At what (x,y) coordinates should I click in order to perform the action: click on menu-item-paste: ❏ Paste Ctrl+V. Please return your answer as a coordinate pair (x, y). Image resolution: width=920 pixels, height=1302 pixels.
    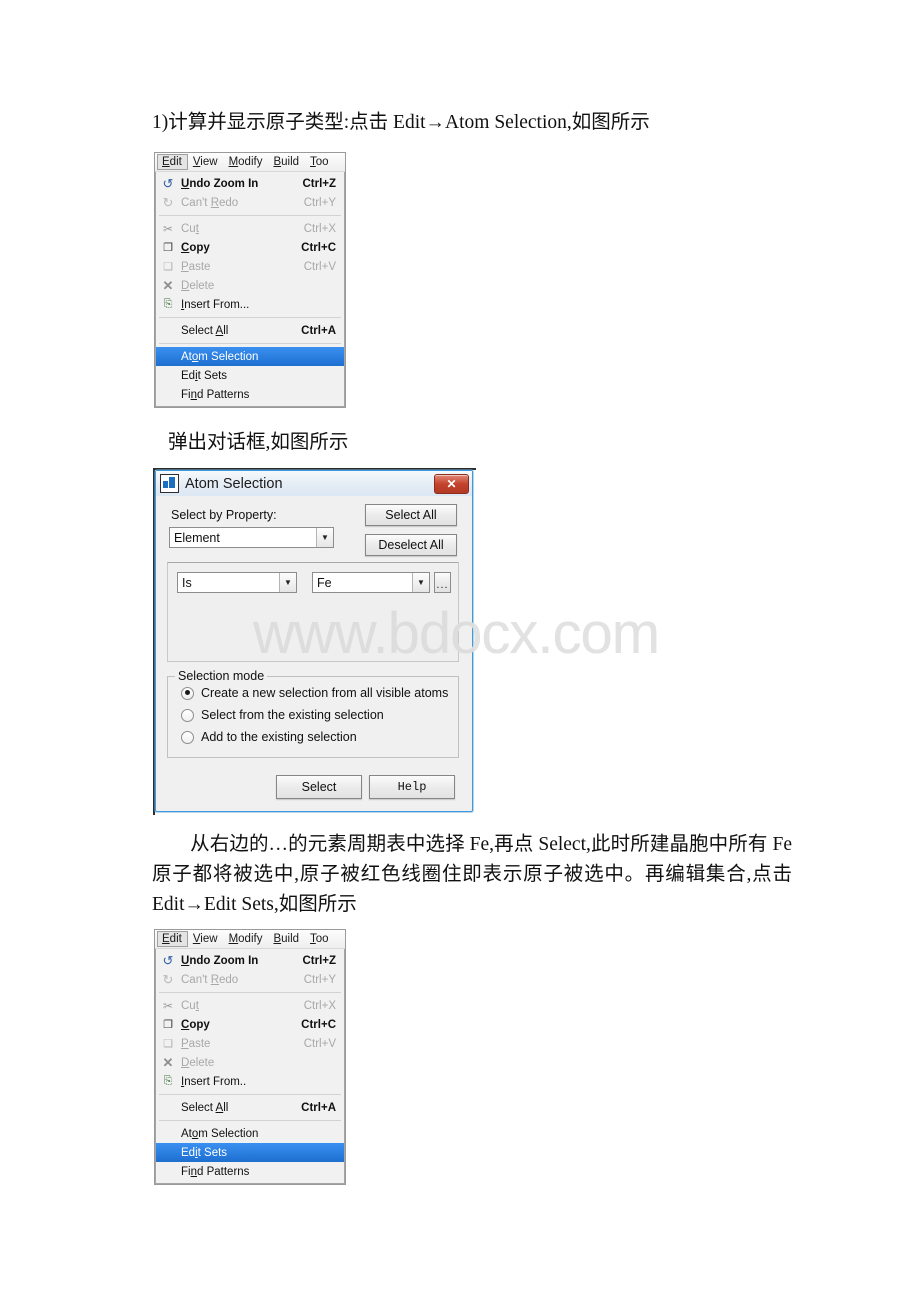
    Looking at the image, I should click on (250, 266).